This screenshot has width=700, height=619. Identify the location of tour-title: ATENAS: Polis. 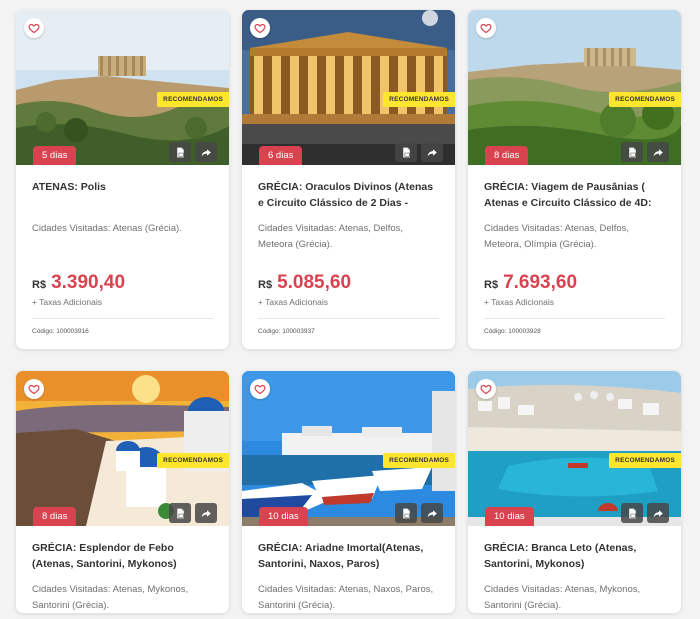
(122, 195).